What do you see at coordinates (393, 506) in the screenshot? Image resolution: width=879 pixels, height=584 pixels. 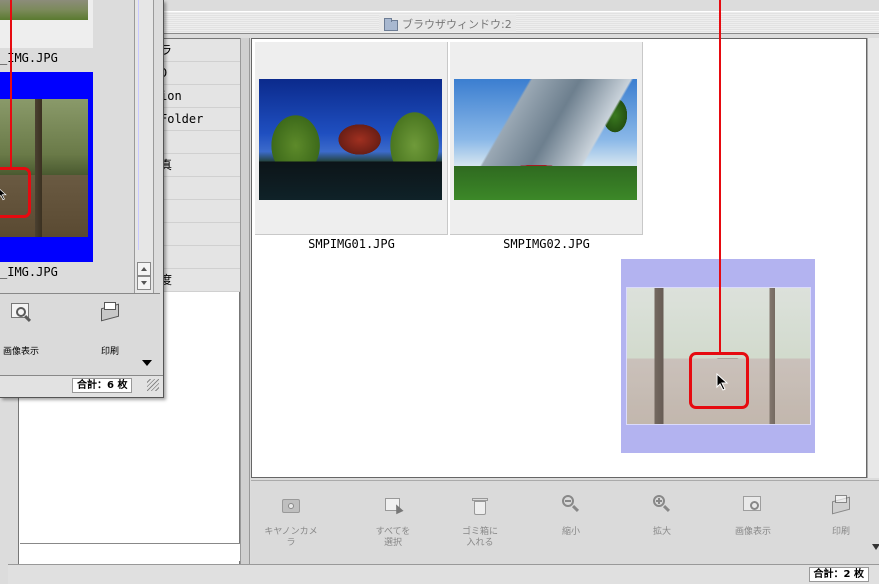 I see `select-all-icon` at bounding box center [393, 506].